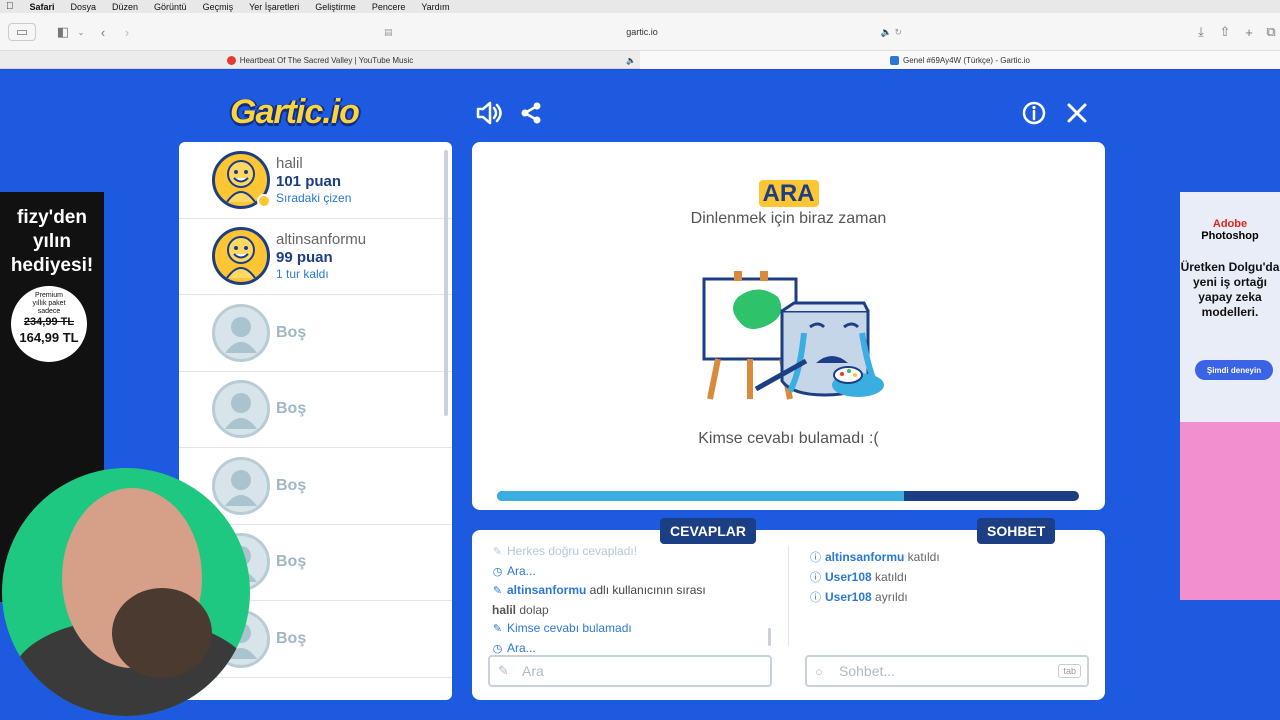  I want to click on answer-line: ✎ Kimse cevabı bulamadı, so click(632, 629).